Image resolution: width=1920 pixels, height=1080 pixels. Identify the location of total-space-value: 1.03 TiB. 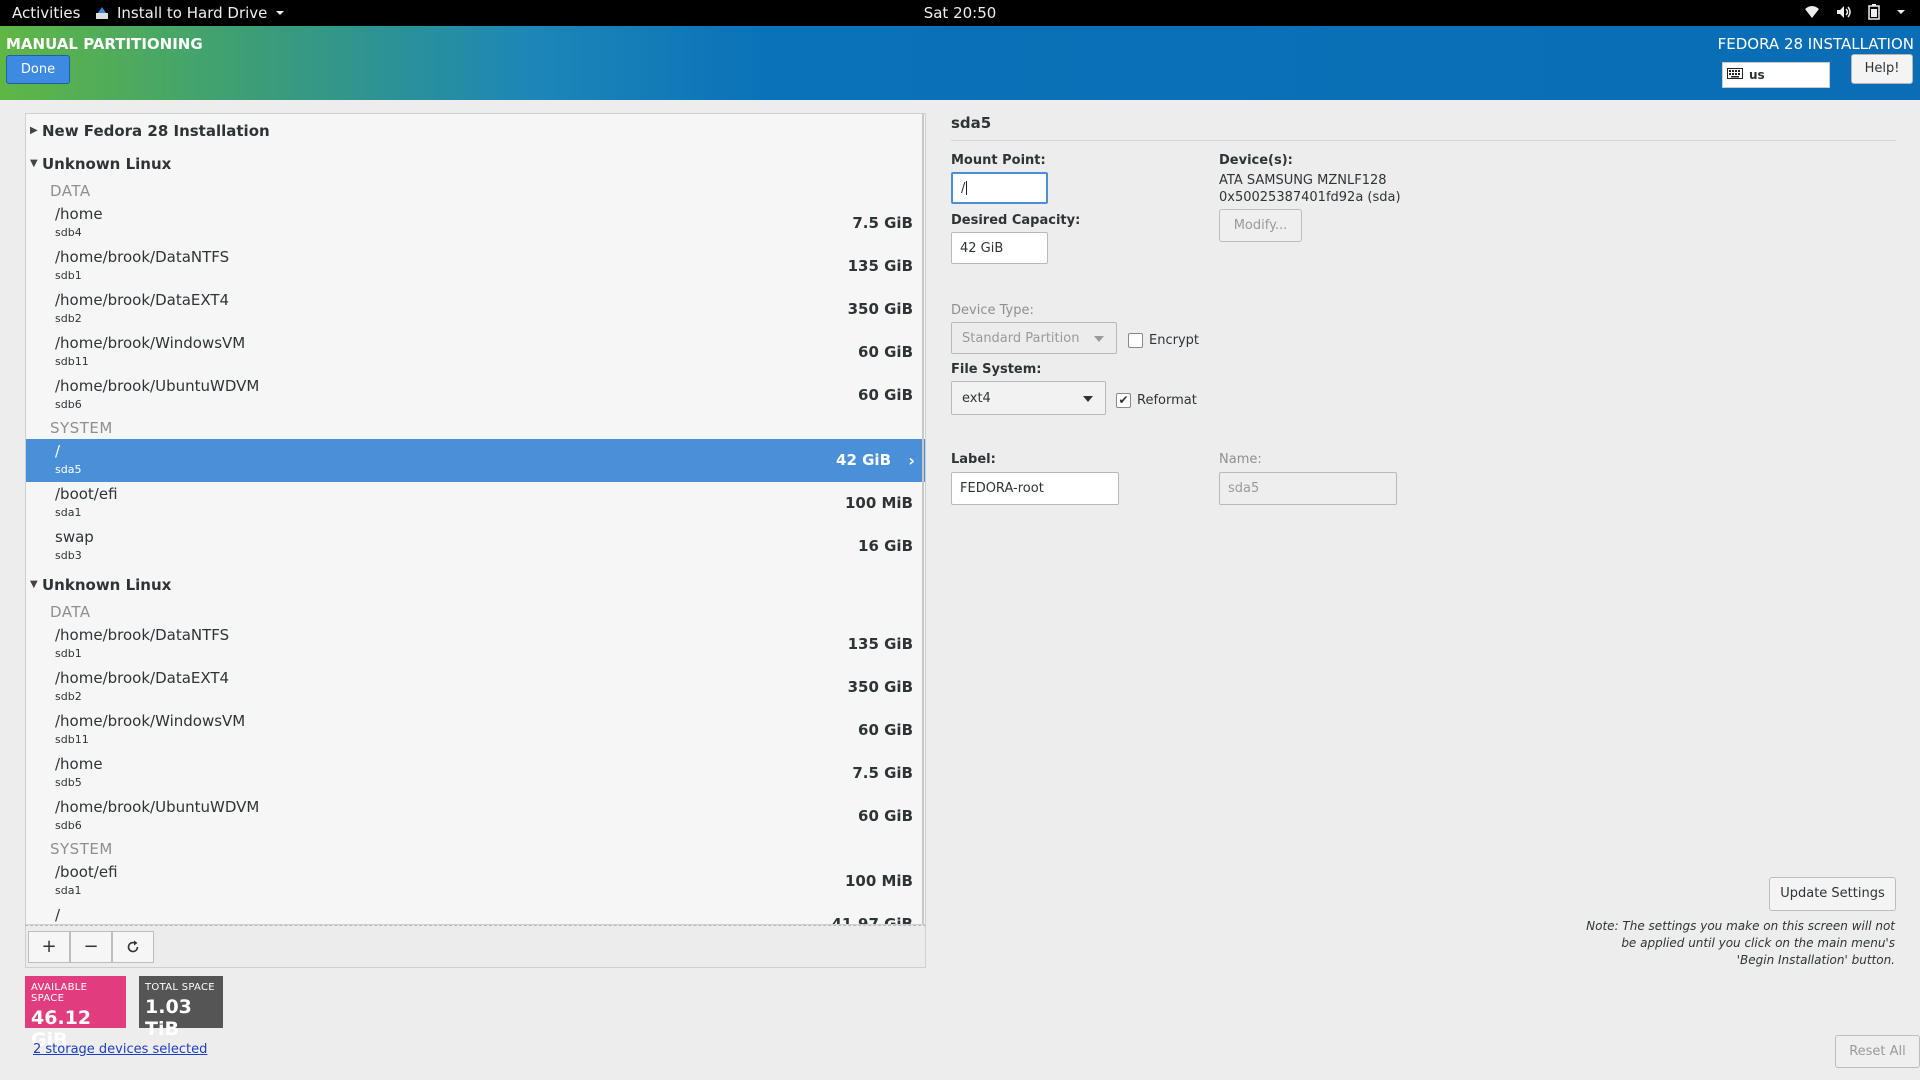
(168, 1018).